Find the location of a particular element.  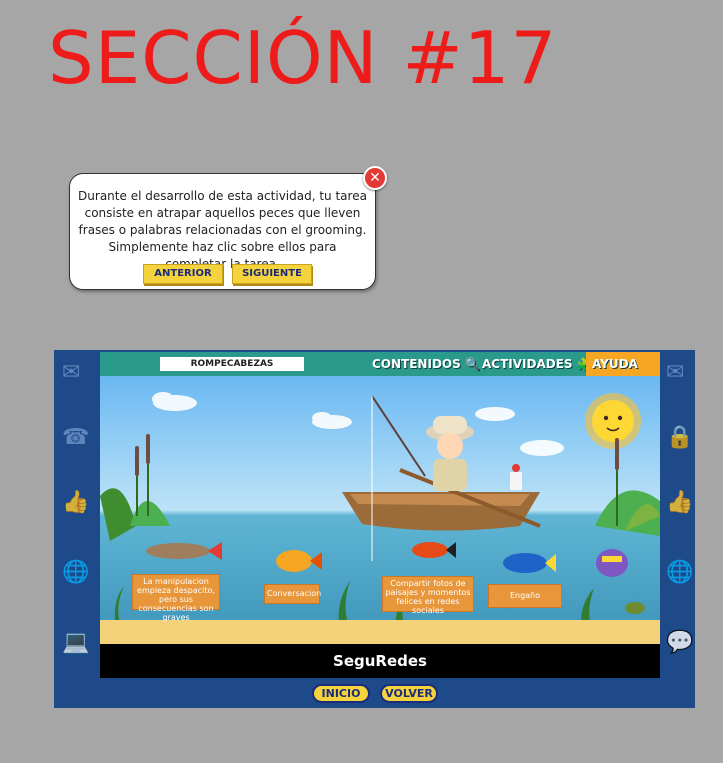

page-title: SECCIÓN #17 is located at coordinates (303, 58).